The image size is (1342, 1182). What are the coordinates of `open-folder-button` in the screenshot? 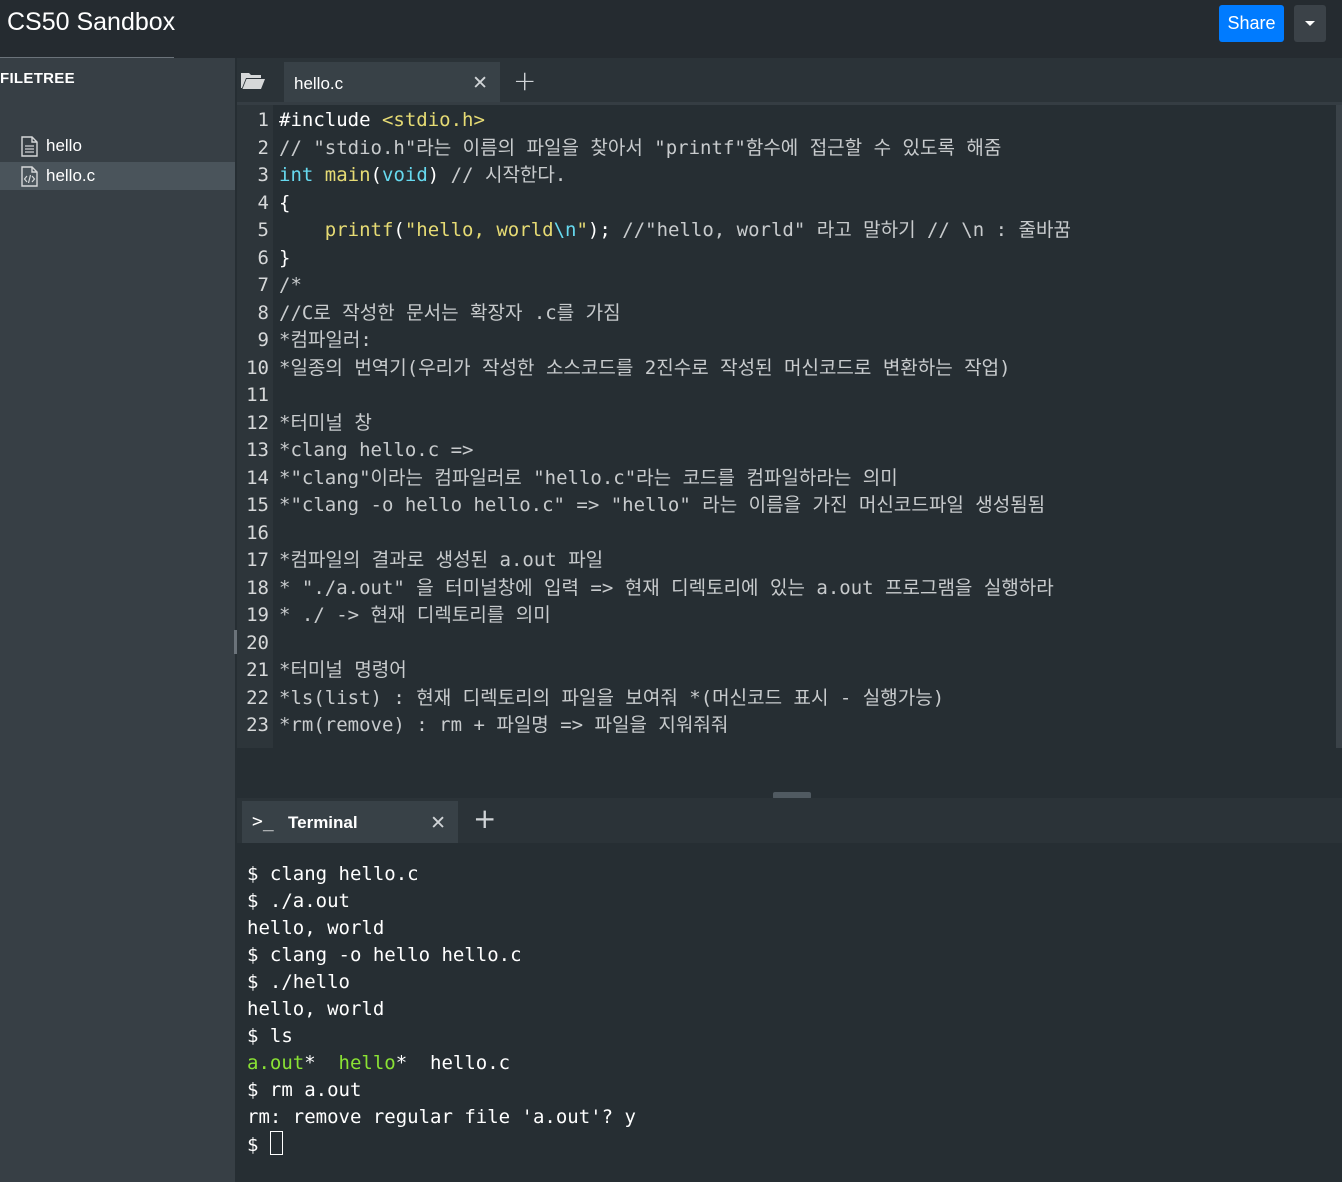 It's located at (253, 82).